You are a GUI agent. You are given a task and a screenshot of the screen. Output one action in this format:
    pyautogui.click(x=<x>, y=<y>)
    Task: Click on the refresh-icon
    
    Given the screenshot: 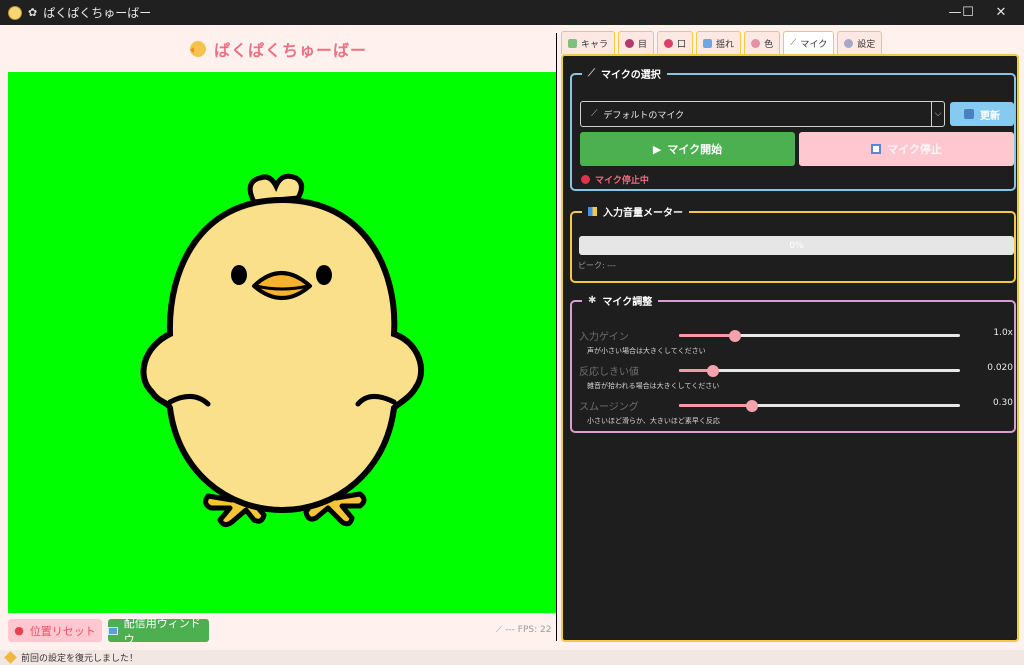 What is the action you would take?
    pyautogui.click(x=969, y=114)
    